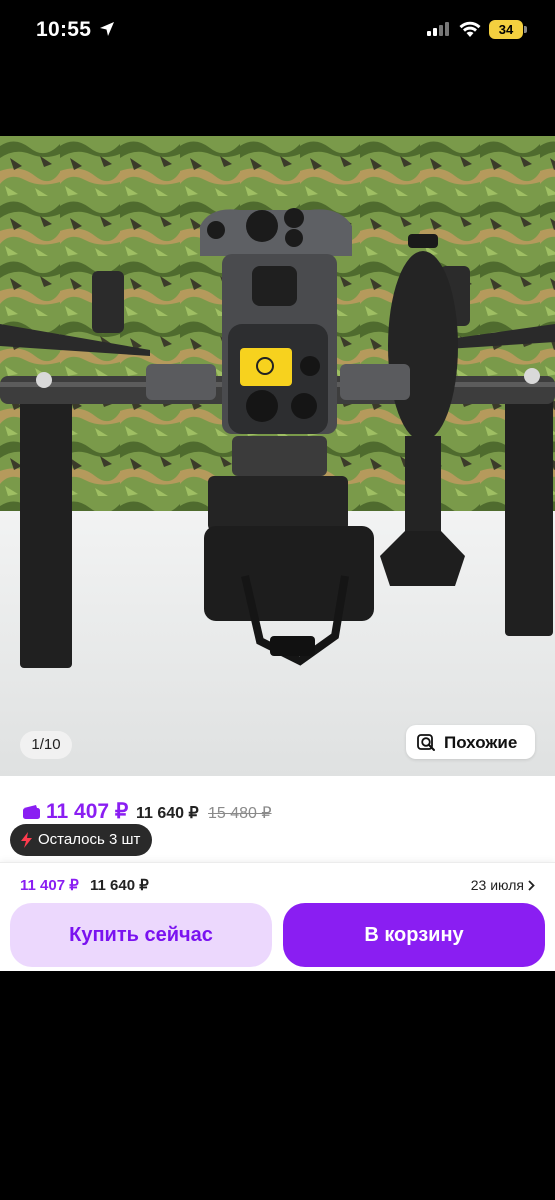 Image resolution: width=555 pixels, height=1200 pixels. I want to click on location-arrow-icon, so click(107, 29).